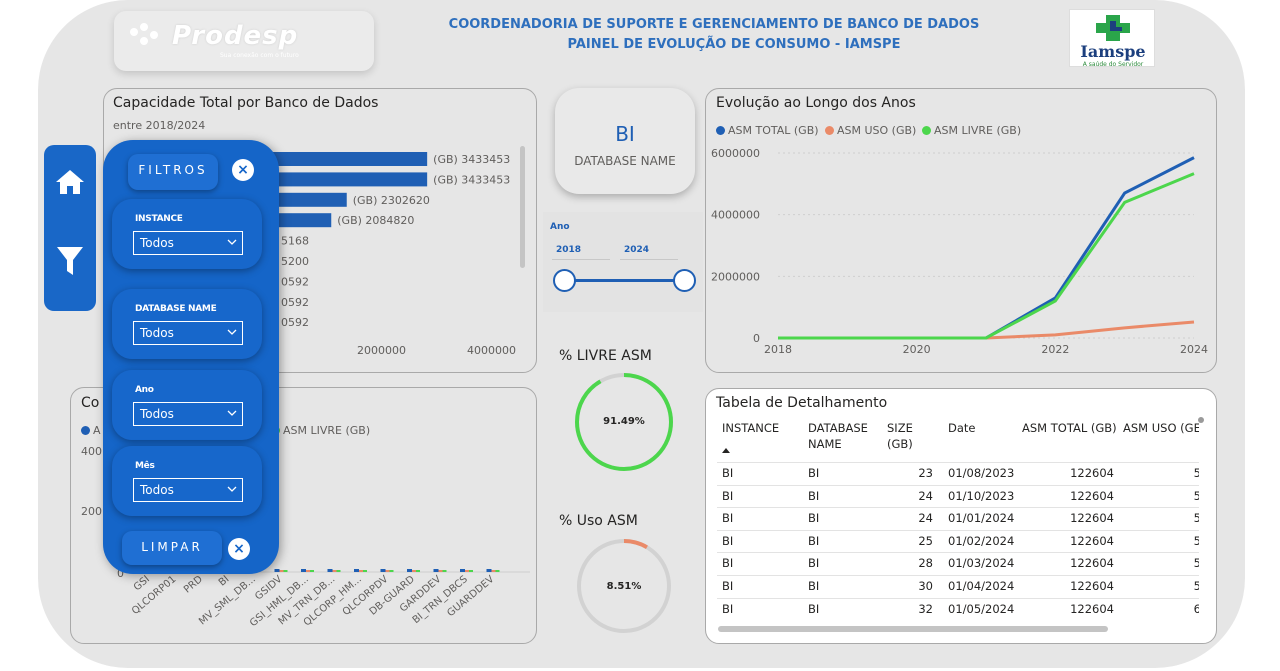 Image resolution: width=1280 pixels, height=671 pixels. Describe the element at coordinates (564, 280) in the screenshot. I see `year-slider-start-handle` at that location.